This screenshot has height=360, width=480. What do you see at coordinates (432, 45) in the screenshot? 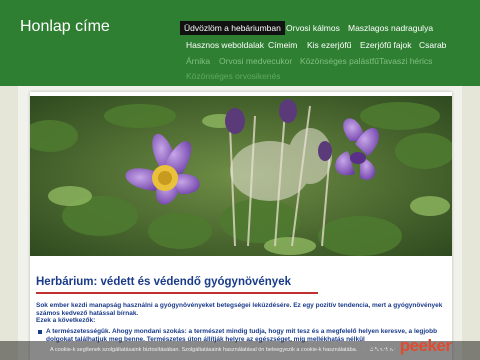
I see `nav-item-csarab: Csarab` at bounding box center [432, 45].